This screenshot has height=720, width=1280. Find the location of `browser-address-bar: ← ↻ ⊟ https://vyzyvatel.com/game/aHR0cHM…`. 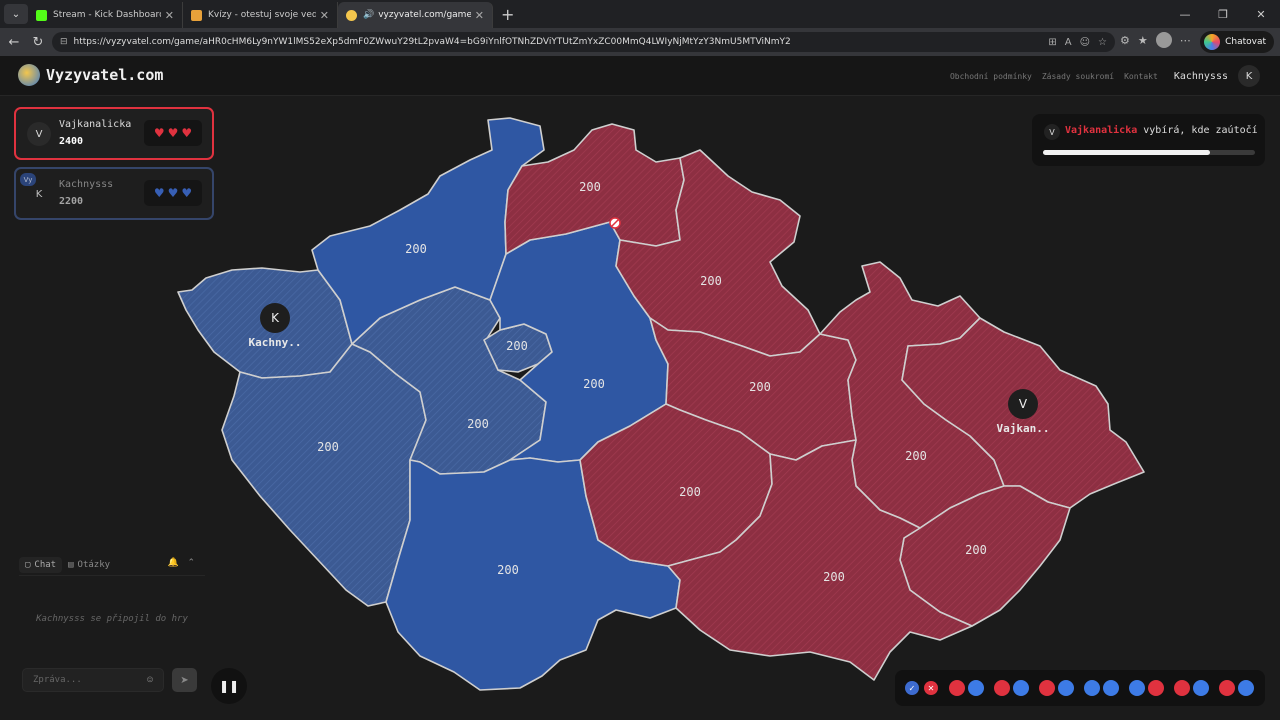

browser-address-bar: ← ↻ ⊟ https://vyzyvatel.com/game/aHR0cHM… is located at coordinates (640, 42).